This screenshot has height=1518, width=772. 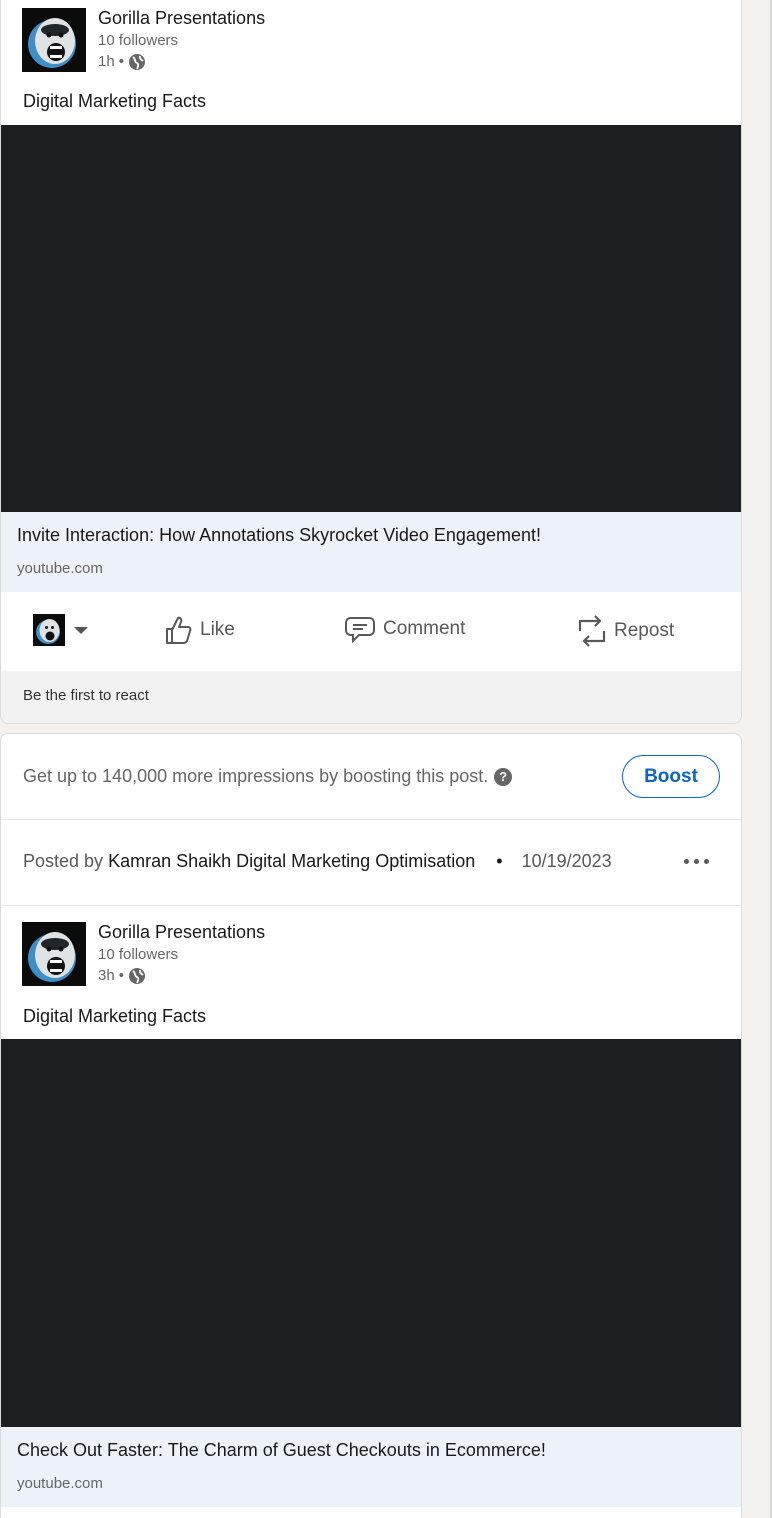 What do you see at coordinates (371, 697) in the screenshot?
I see `reactions-bar: Be the first to react` at bounding box center [371, 697].